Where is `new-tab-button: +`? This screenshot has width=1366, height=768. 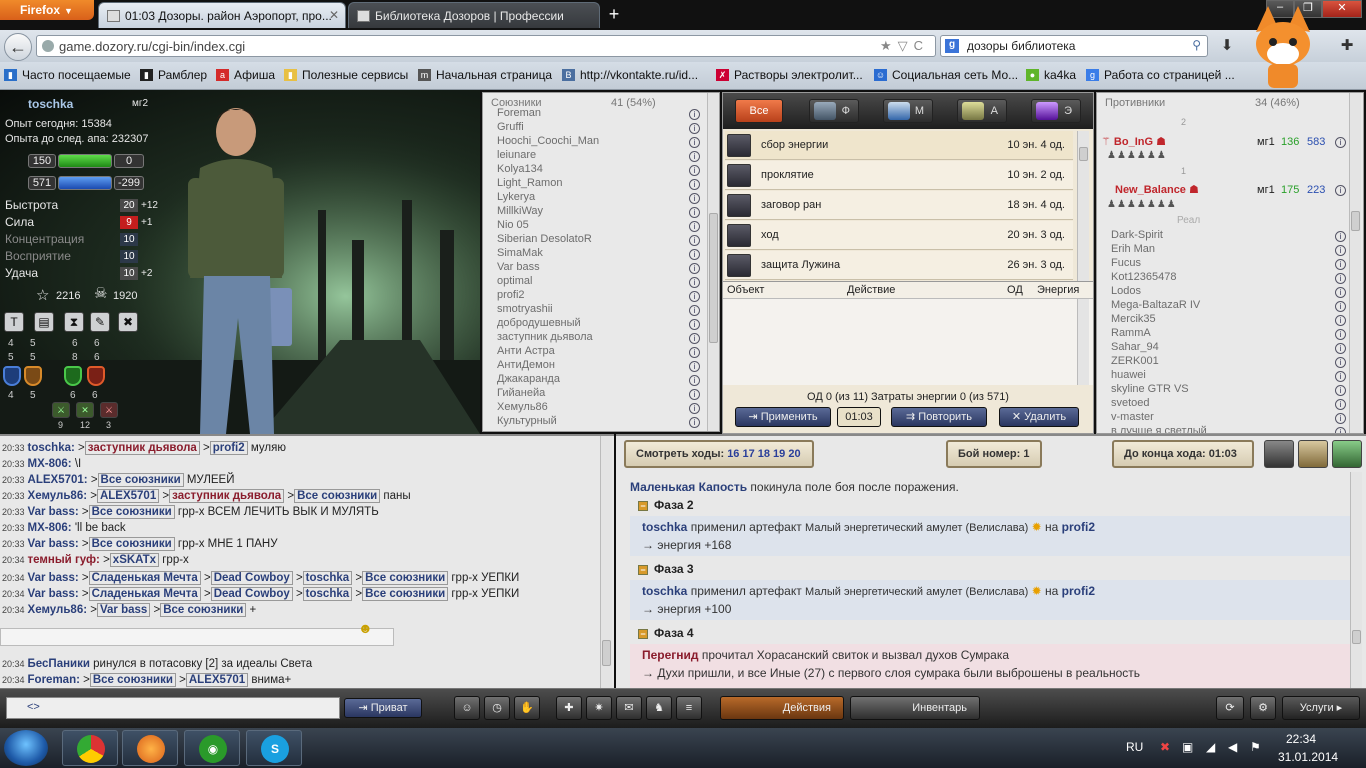 new-tab-button: + is located at coordinates (614, 15).